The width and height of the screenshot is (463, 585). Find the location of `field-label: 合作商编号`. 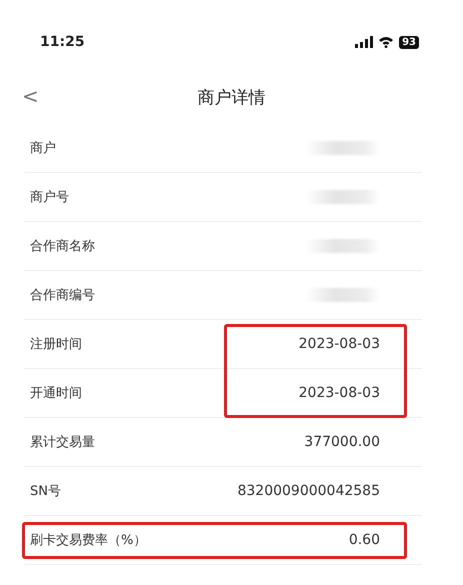

field-label: 合作商编号 is located at coordinates (62, 295).